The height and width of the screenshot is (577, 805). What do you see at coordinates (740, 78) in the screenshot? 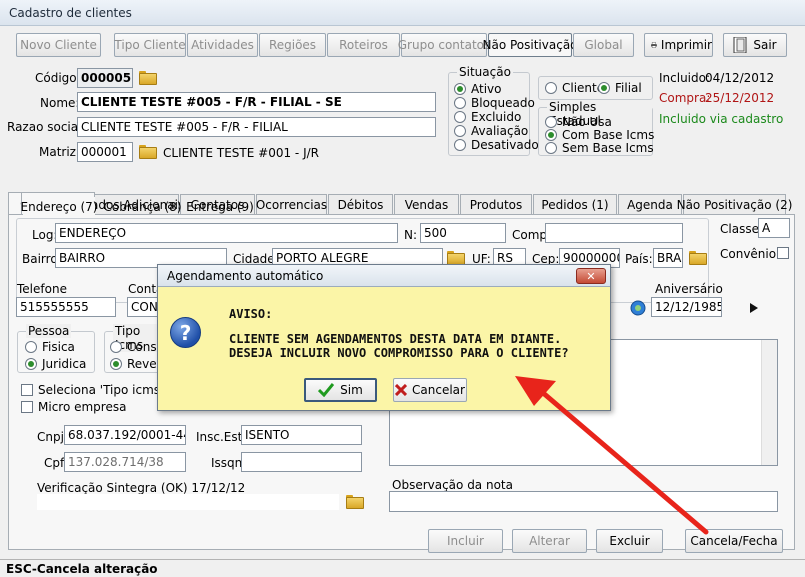
I see `incluido-date: 04/12/2012` at bounding box center [740, 78].